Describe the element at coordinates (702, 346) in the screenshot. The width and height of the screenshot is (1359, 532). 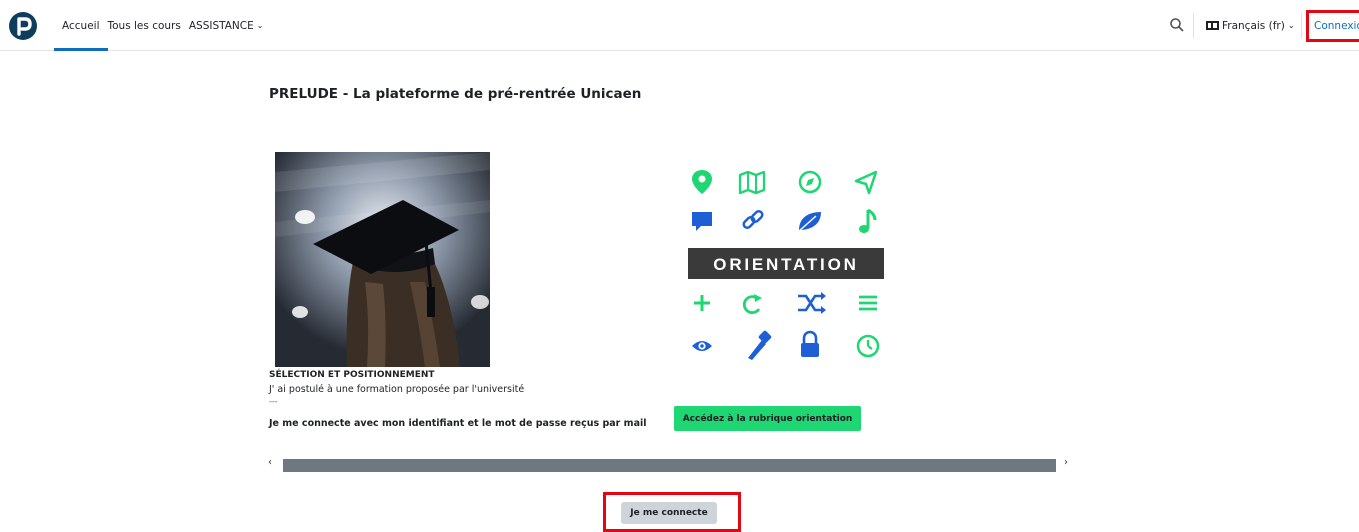
I see `eye-icon` at that location.